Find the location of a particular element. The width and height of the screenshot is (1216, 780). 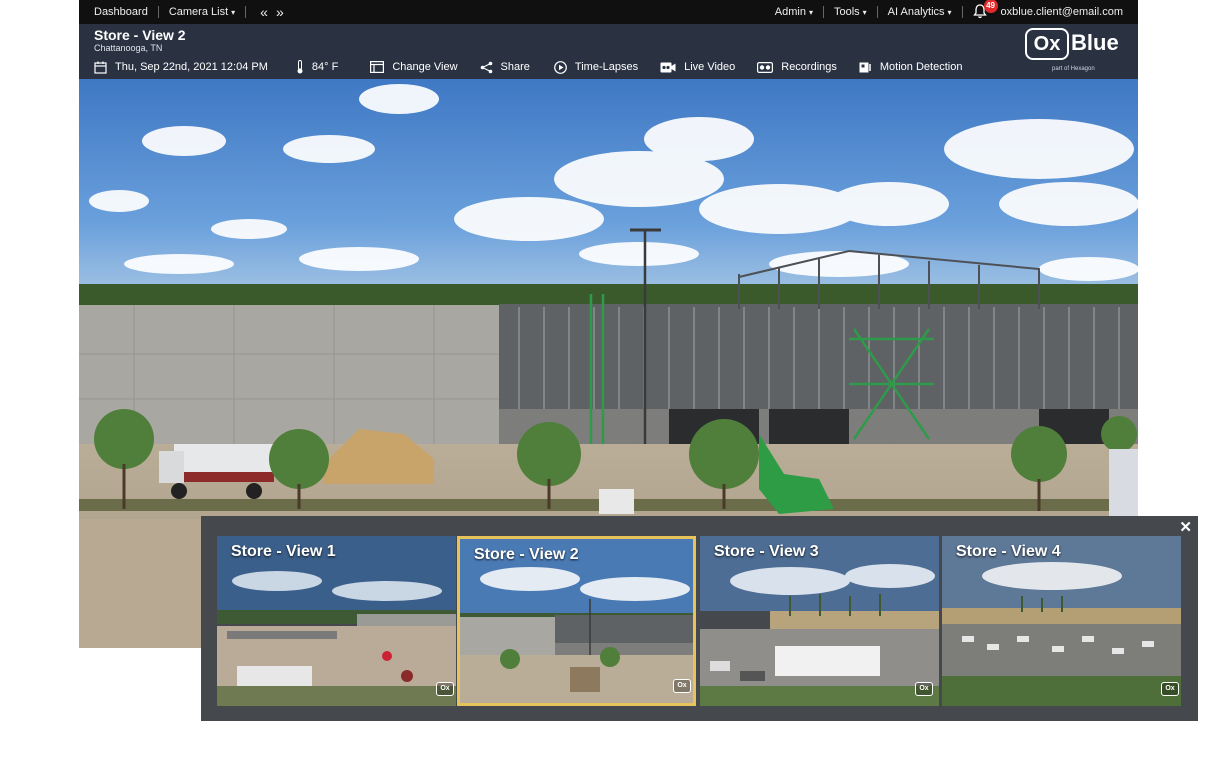

play-icon is located at coordinates (560, 67).